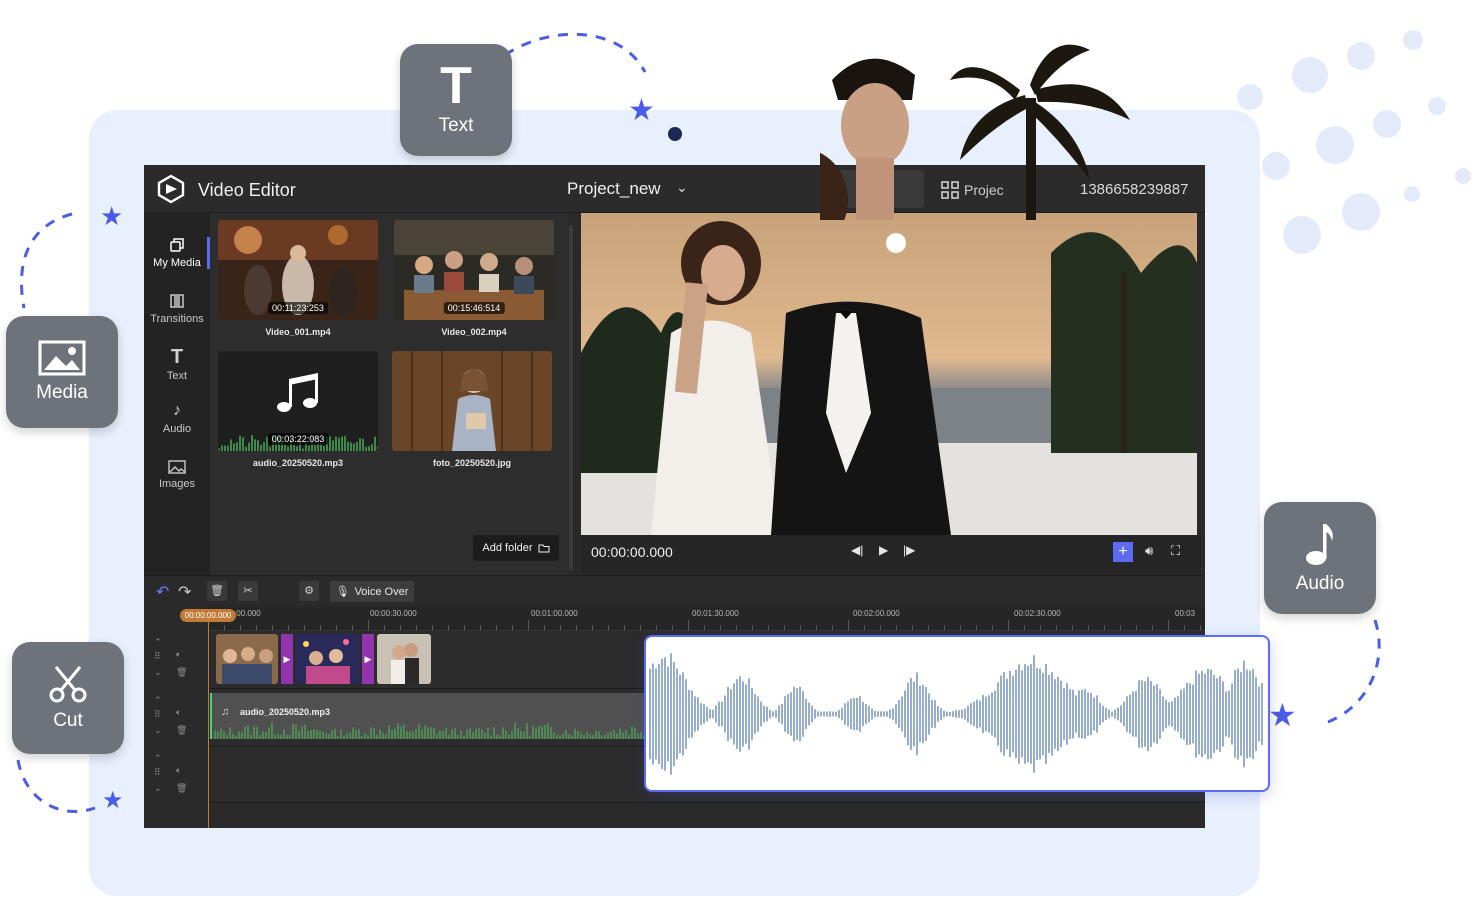  What do you see at coordinates (474, 270) in the screenshot?
I see `media-thumbnail-video-002: 00:15:46:514` at bounding box center [474, 270].